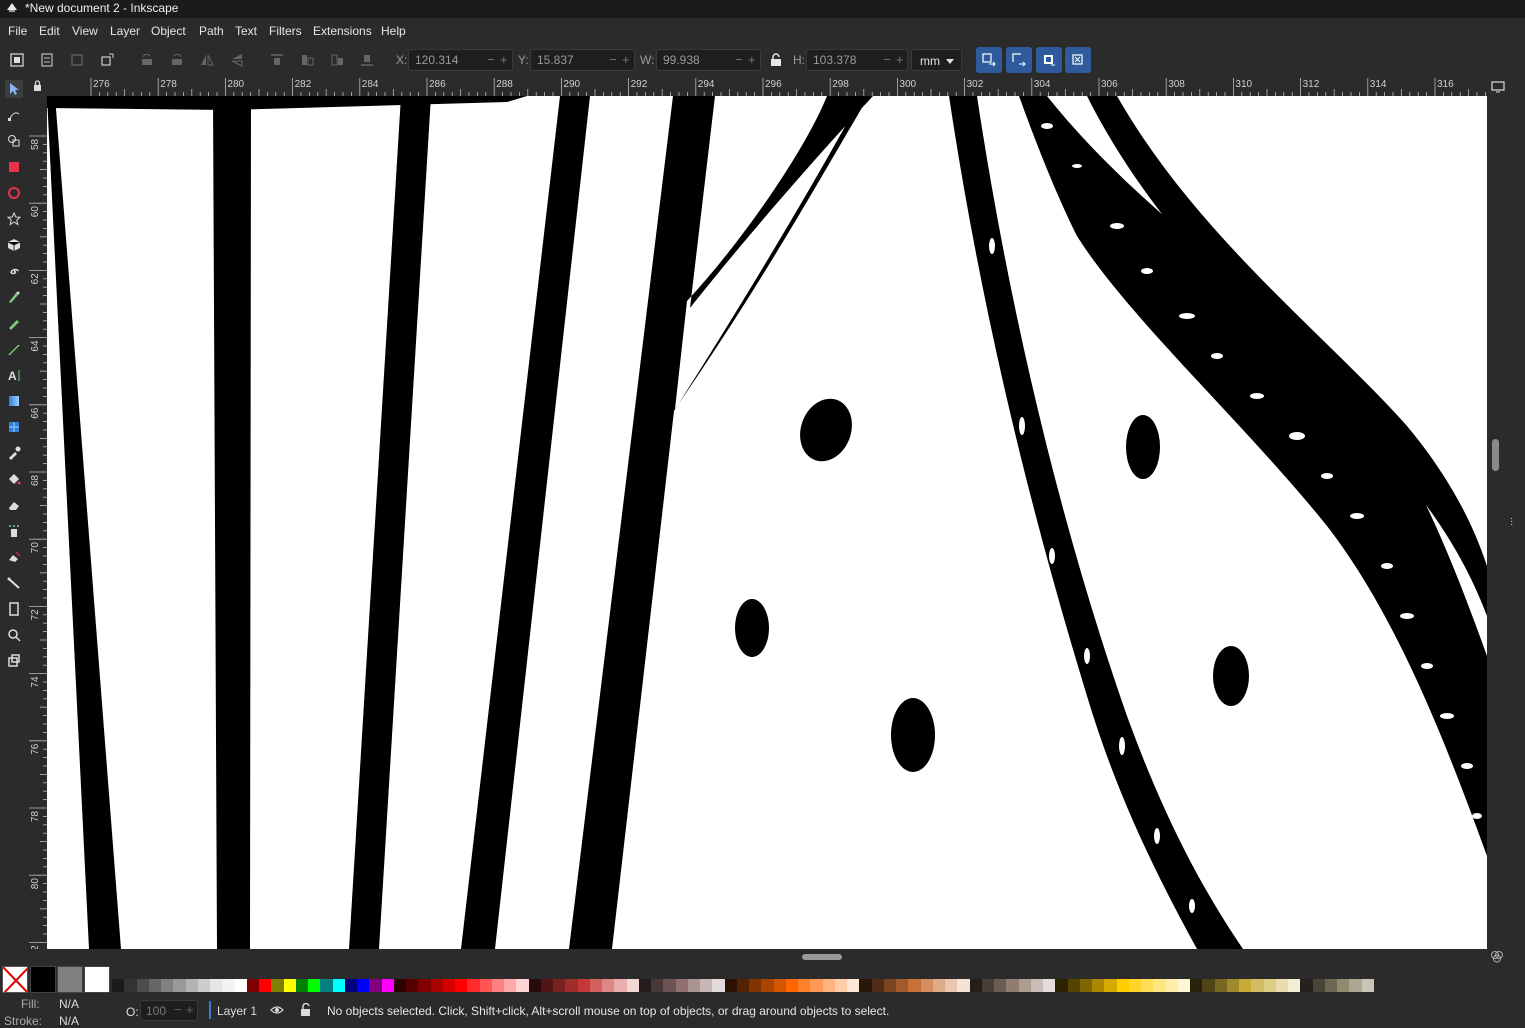 The height and width of the screenshot is (1028, 1525). I want to click on text-tool-icon: A, so click(14, 375).